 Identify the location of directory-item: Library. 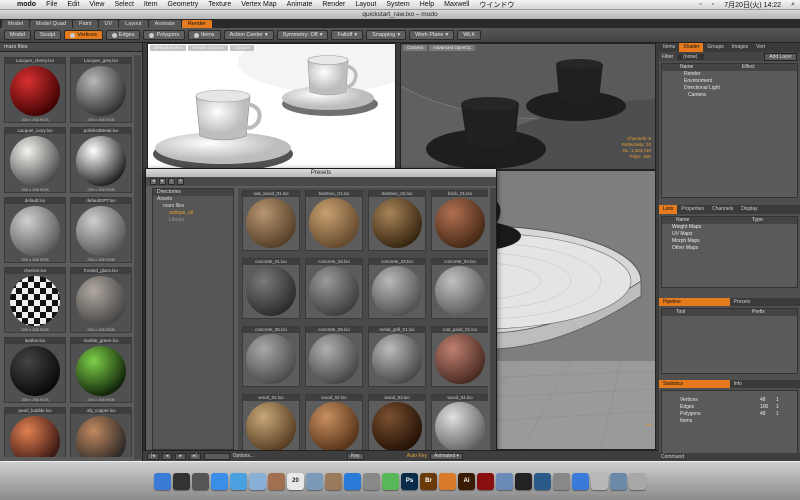
(193, 220).